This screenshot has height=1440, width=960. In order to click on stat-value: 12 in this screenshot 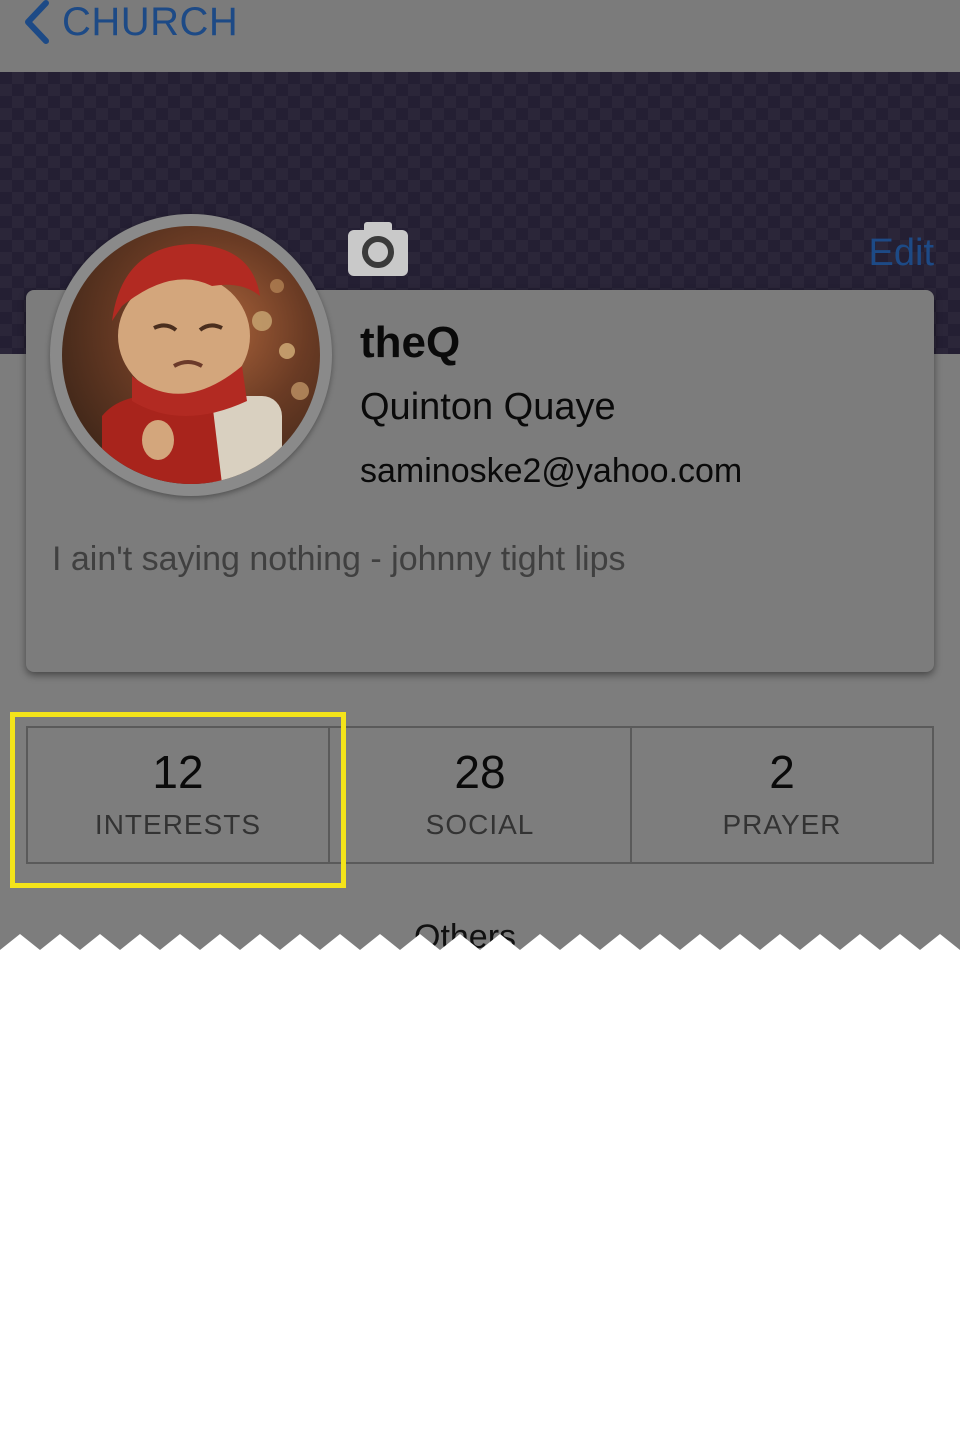, I will do `click(178, 772)`.